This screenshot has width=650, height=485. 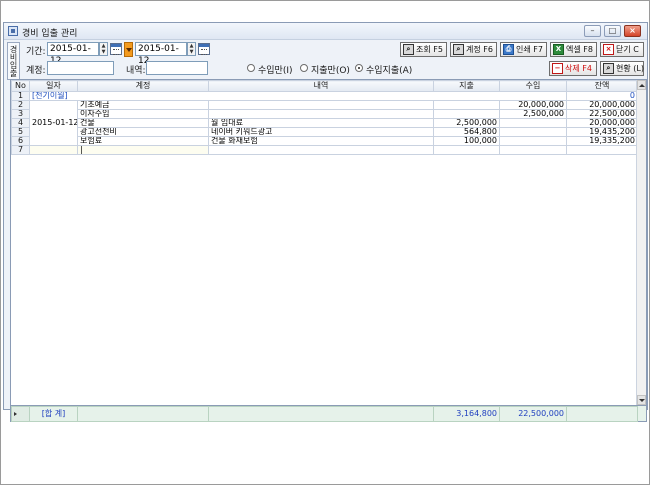 I want to click on radio-expense-only-label: 지출만(O), so click(x=330, y=69).